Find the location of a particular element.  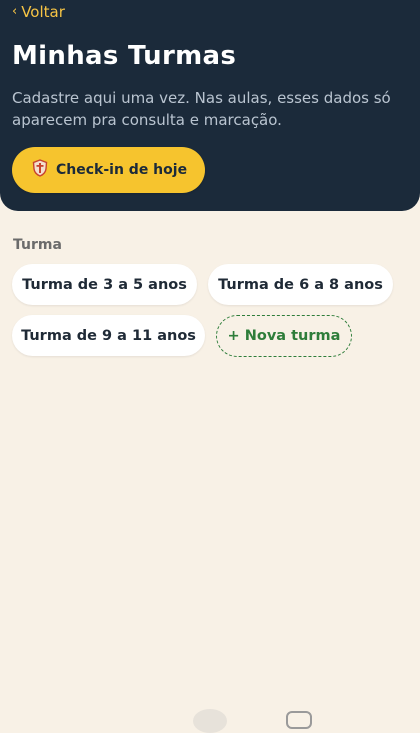

back-link: ‹ Voltar is located at coordinates (38, 11).